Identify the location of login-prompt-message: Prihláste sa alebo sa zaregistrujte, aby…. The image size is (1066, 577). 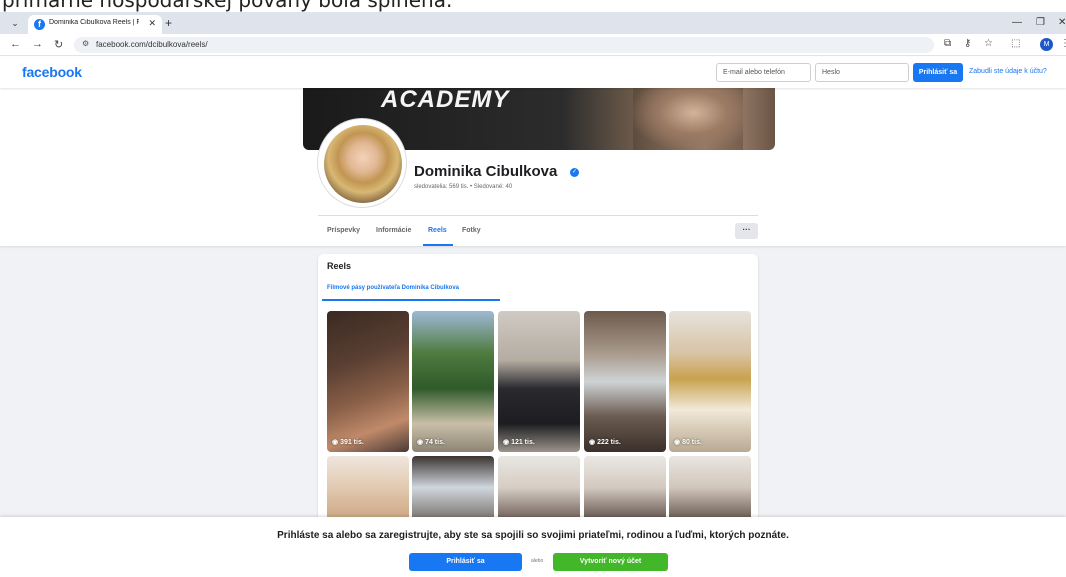
(533, 535).